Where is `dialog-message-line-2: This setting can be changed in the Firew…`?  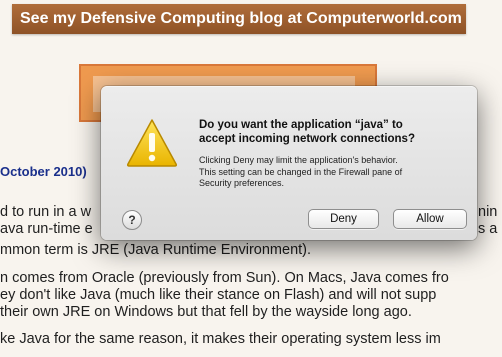 dialog-message-line-2: This setting can be changed in the Firew… is located at coordinates (301, 171).